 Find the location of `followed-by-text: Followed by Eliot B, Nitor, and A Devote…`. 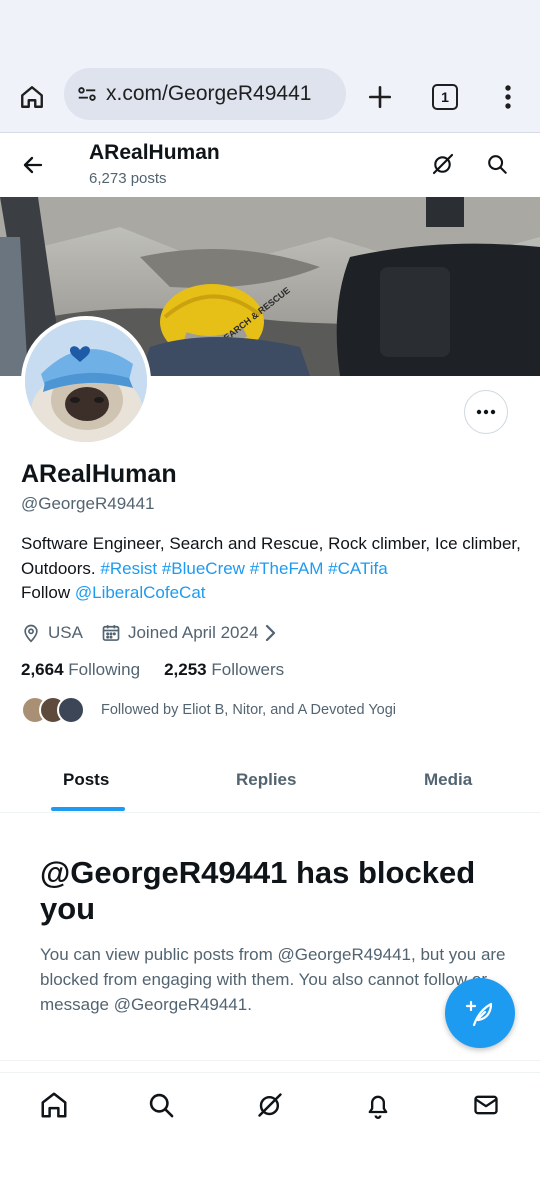

followed-by-text: Followed by Eliot B, Nitor, and A Devote… is located at coordinates (249, 710).